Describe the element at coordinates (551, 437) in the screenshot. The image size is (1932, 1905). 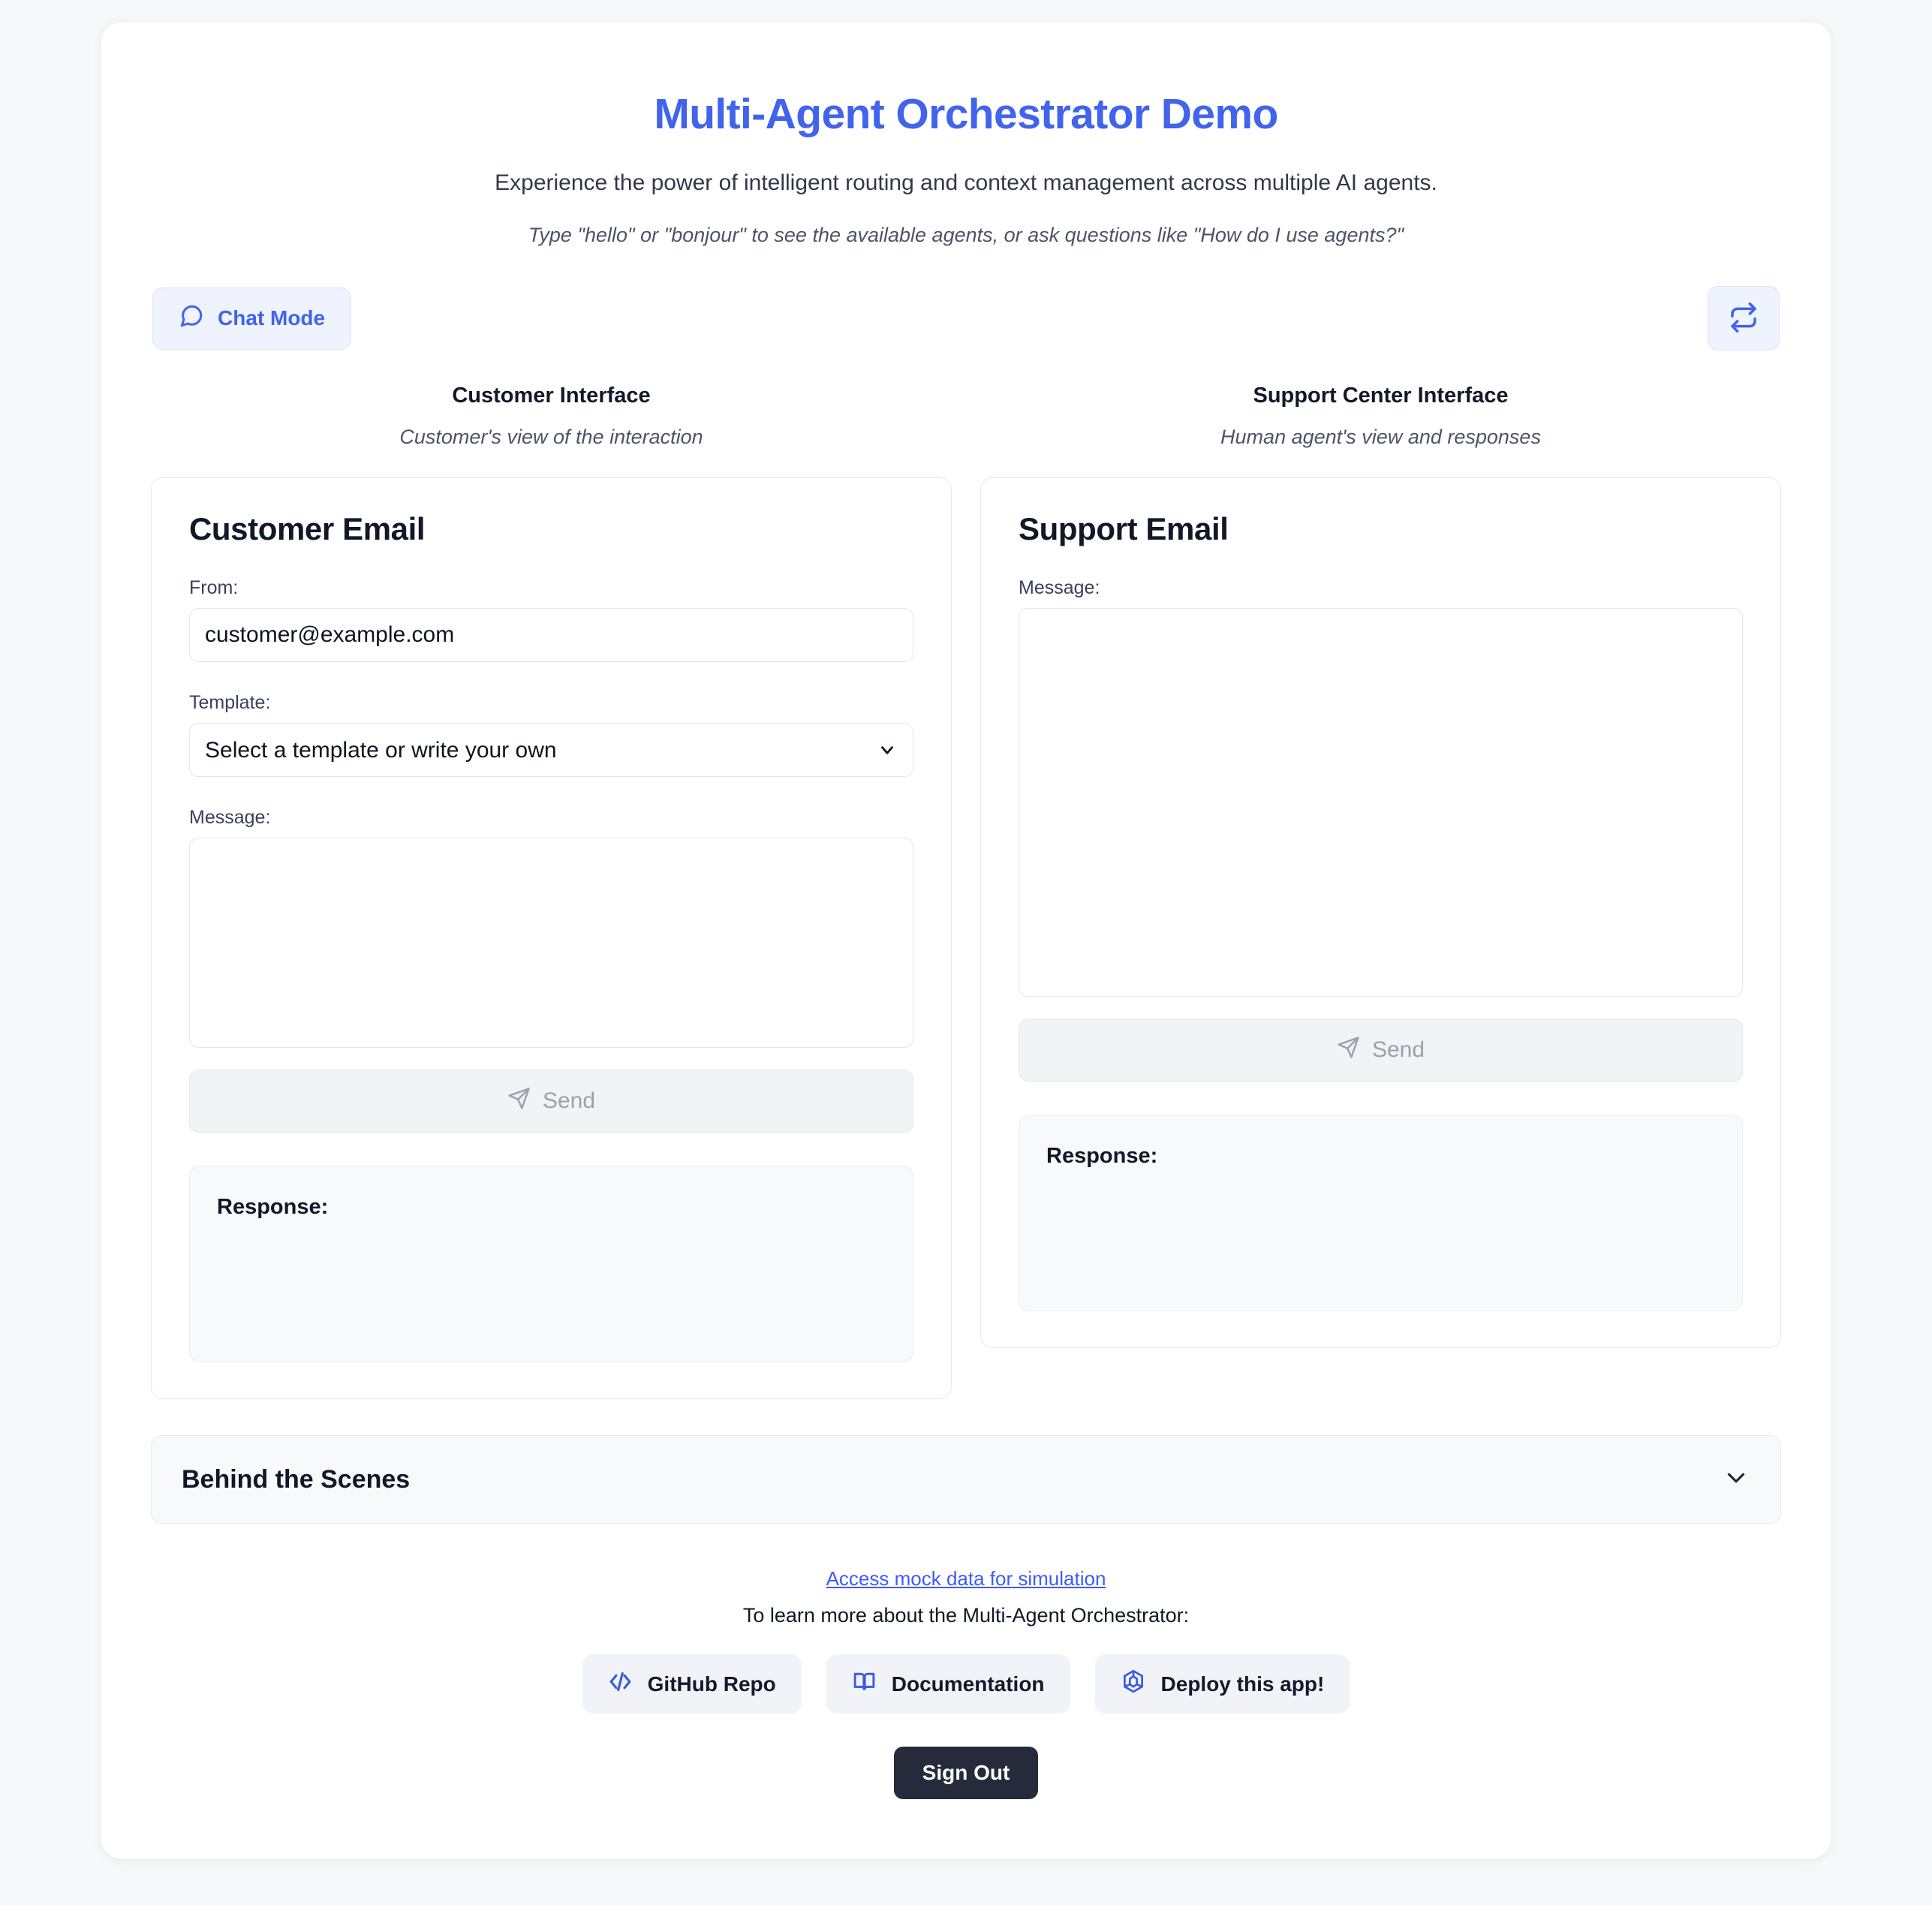
I see `customer-pane-subtitle: Customer's view of the interaction` at that location.